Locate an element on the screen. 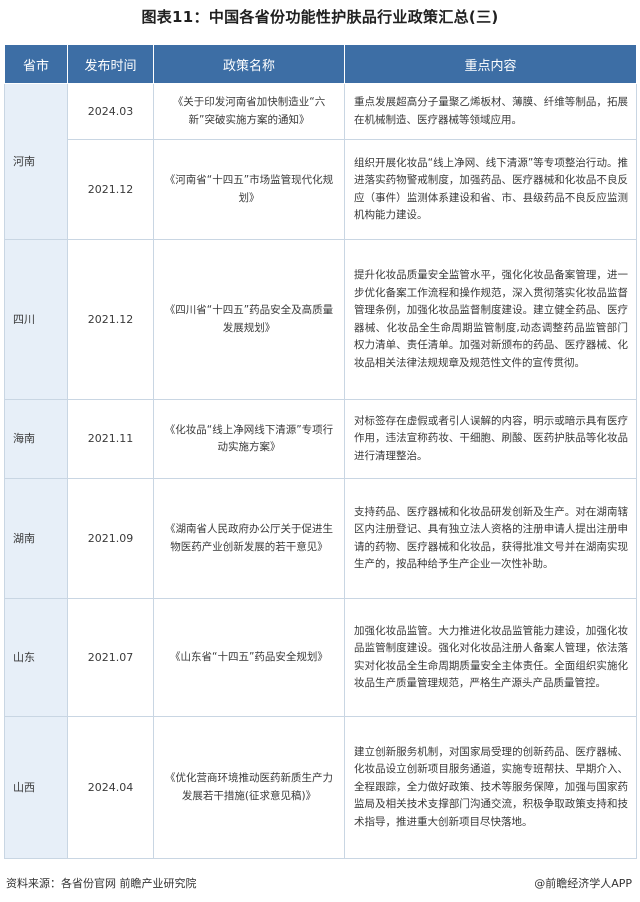 Image resolution: width=640 pixels, height=902 pixels. province-cell: 河南 is located at coordinates (36, 161).